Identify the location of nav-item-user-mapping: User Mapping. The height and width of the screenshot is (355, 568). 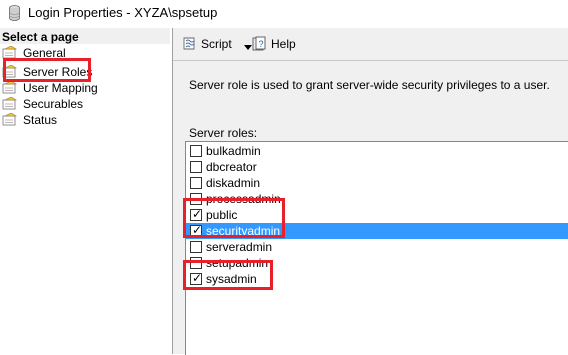
(82, 88).